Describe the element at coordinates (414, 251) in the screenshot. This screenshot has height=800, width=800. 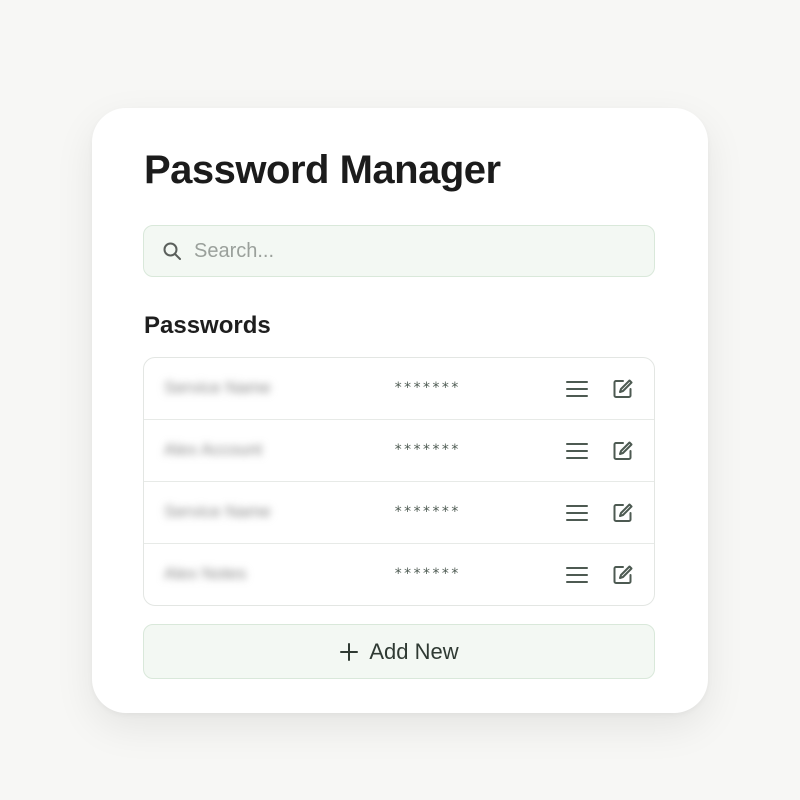
I see `search-input` at that location.